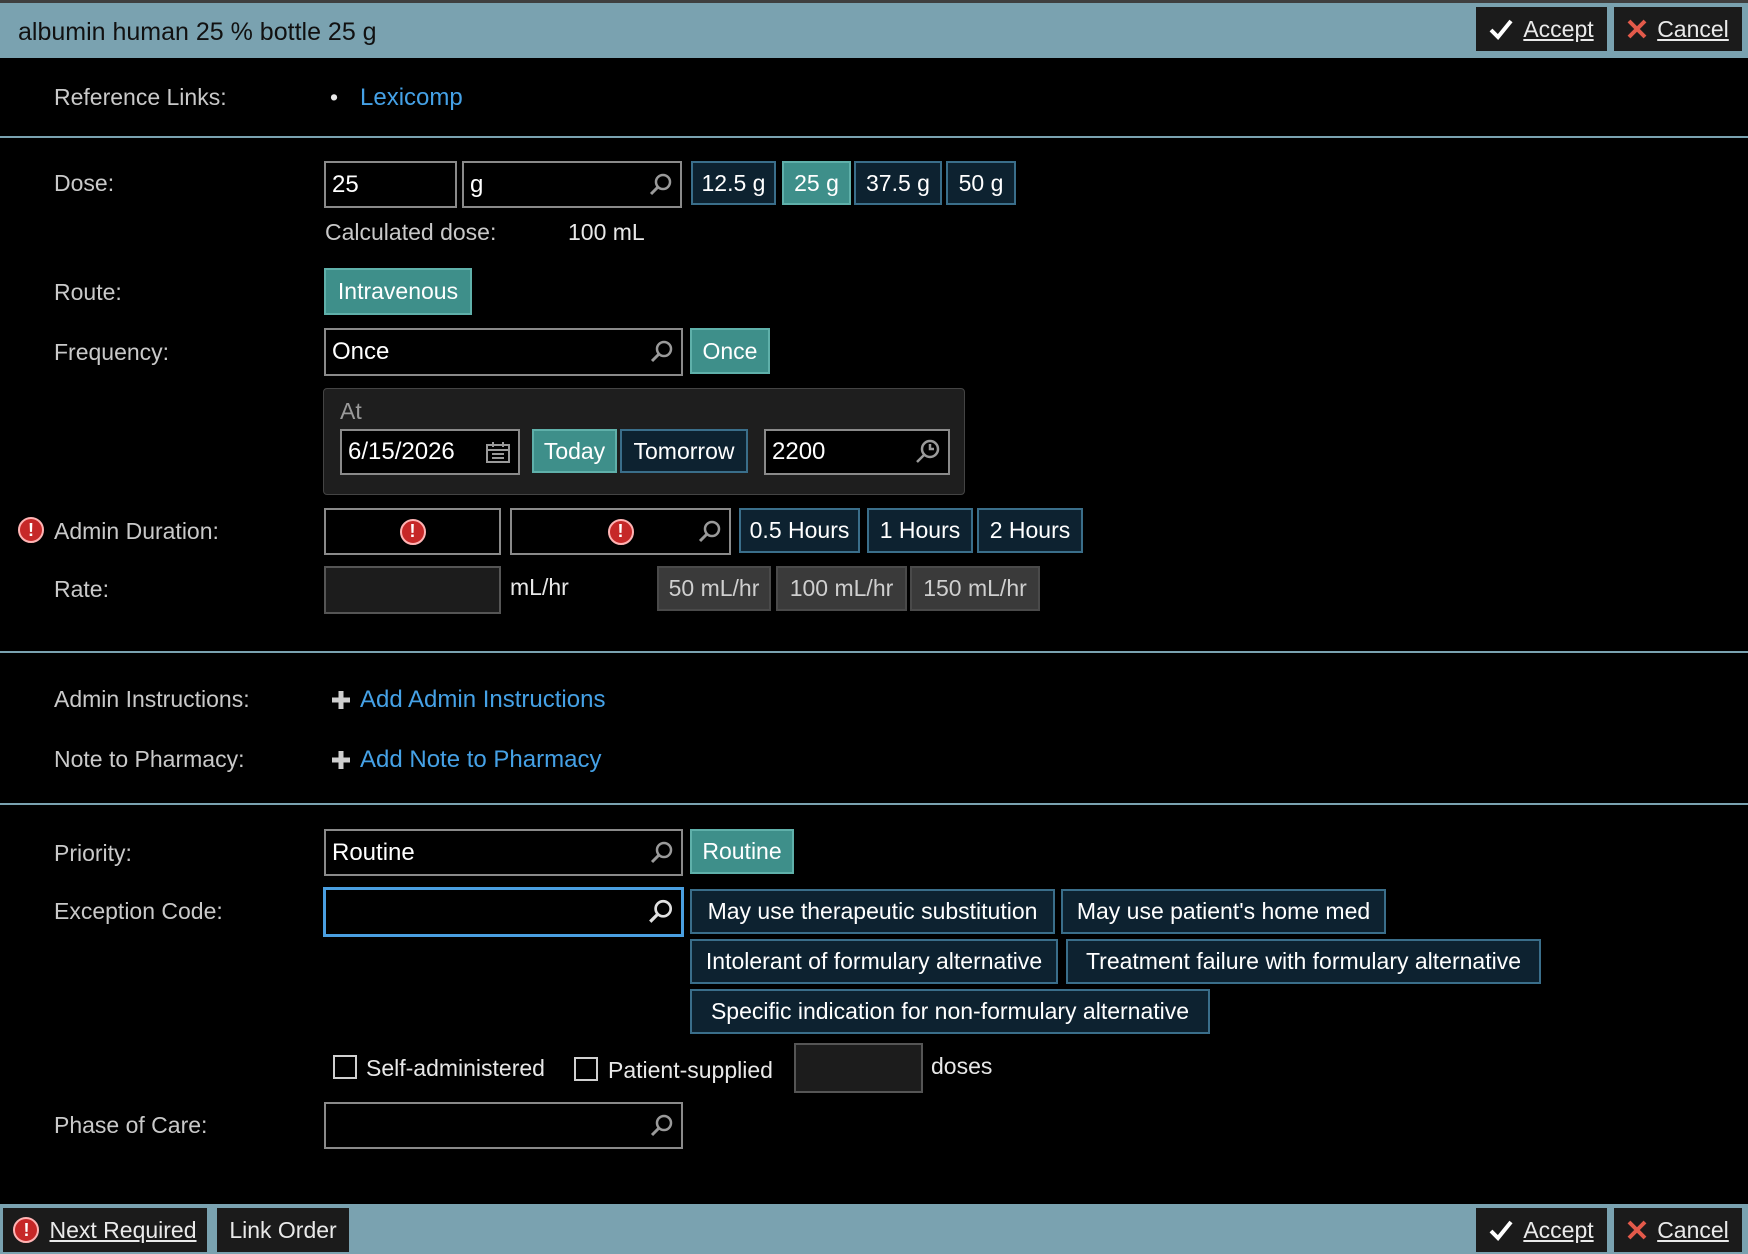 The height and width of the screenshot is (1254, 1748). I want to click on rate-label: Rate:, so click(81, 589).